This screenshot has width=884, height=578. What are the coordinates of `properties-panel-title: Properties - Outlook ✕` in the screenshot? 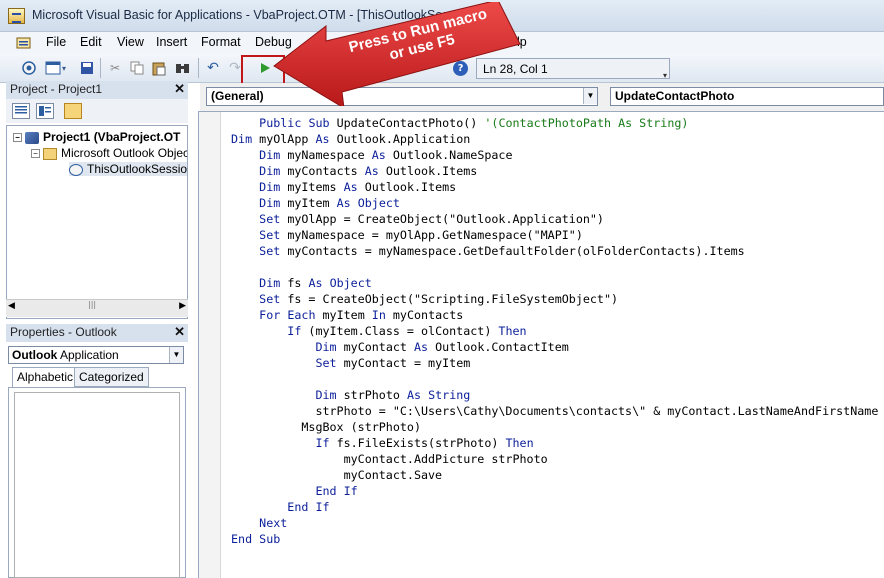 It's located at (97, 333).